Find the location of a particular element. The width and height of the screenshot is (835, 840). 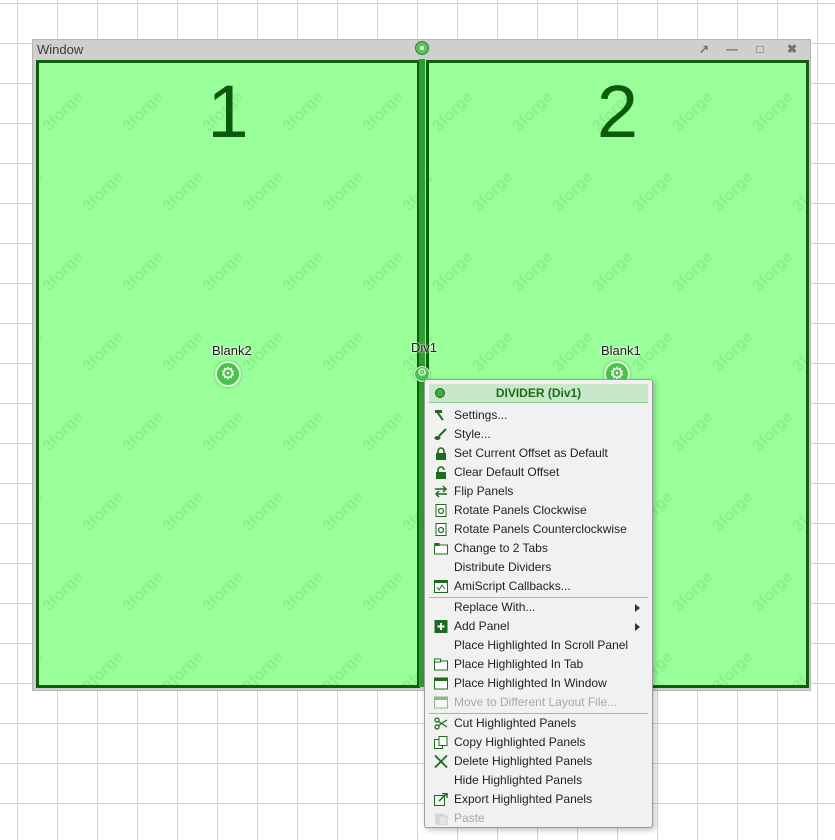

menu-item-label: Hide Highlighted Panels is located at coordinates (518, 780).